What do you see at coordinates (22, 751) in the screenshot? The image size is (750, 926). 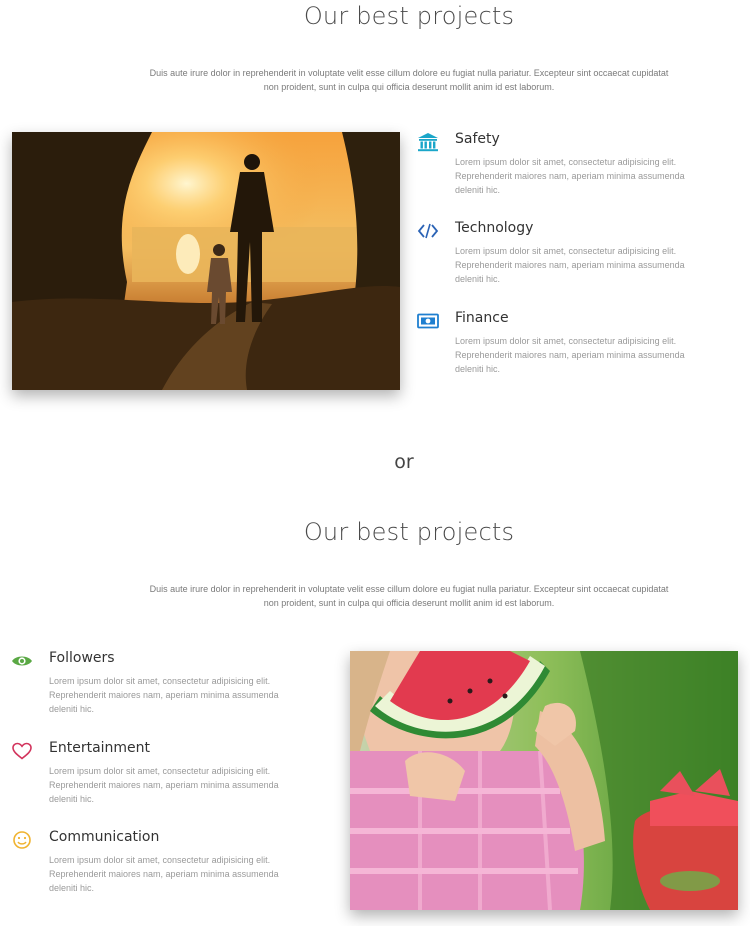 I see `heart-icon` at bounding box center [22, 751].